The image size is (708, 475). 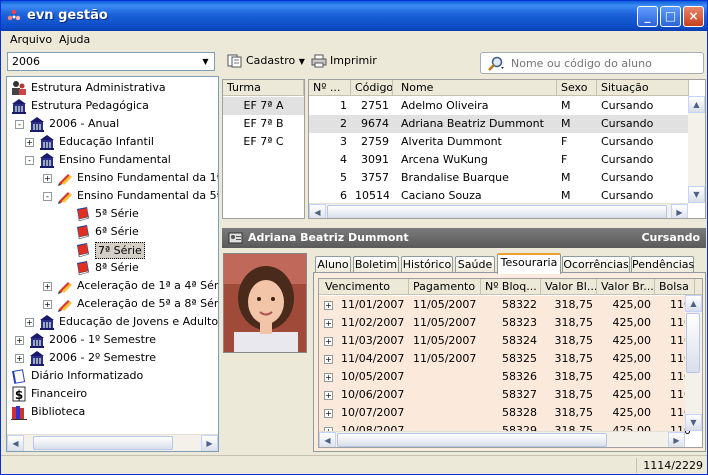 I want to click on turma-column-header: Turma, so click(x=263, y=88).